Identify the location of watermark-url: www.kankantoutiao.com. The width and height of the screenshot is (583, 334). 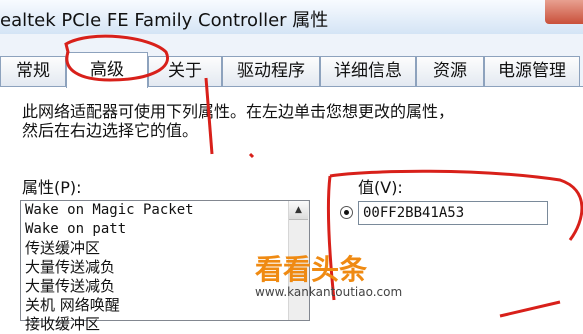
(329, 292).